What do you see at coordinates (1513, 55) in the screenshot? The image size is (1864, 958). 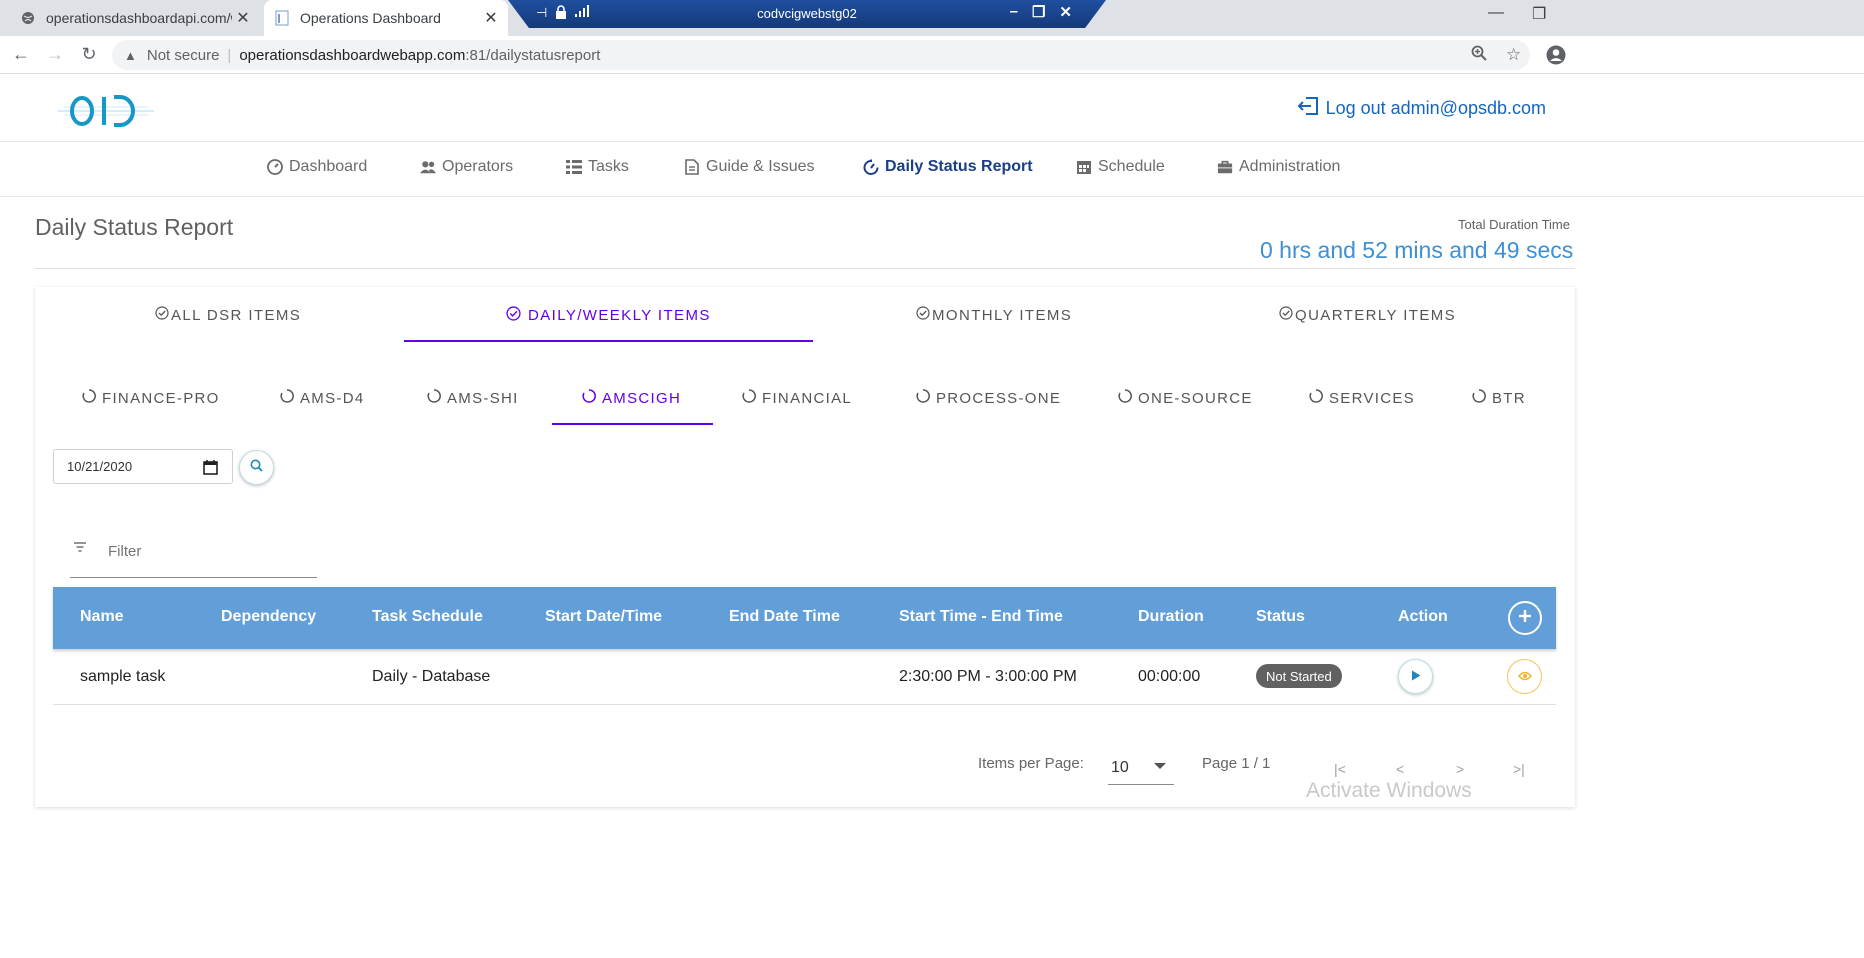 I see `bookmark-star-icon: ☆` at bounding box center [1513, 55].